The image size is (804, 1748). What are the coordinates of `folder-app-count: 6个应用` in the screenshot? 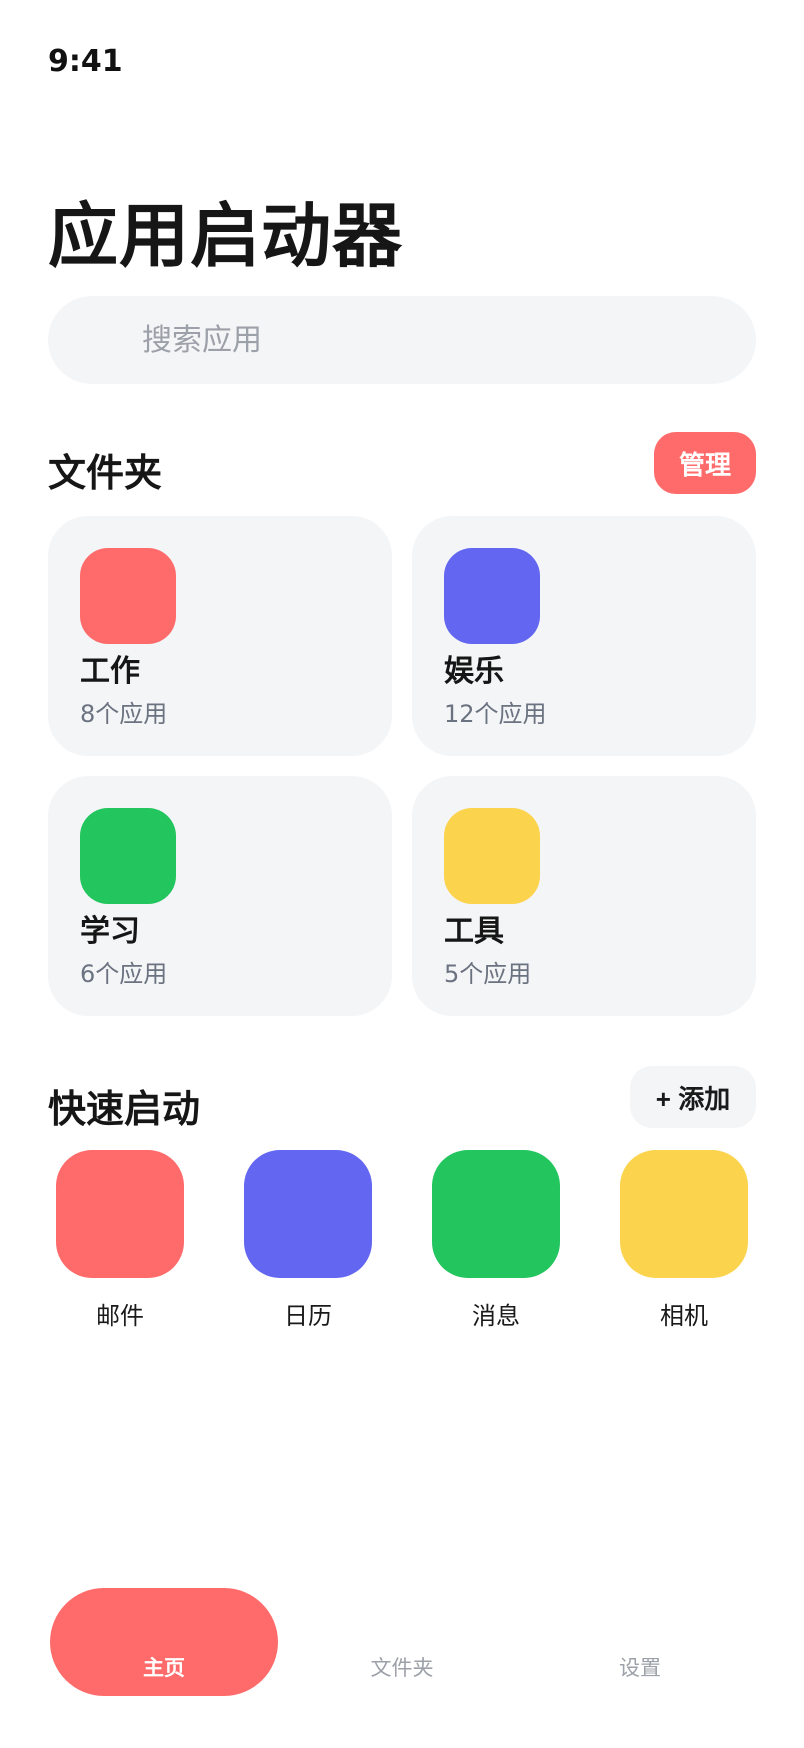 It's located at (124, 974).